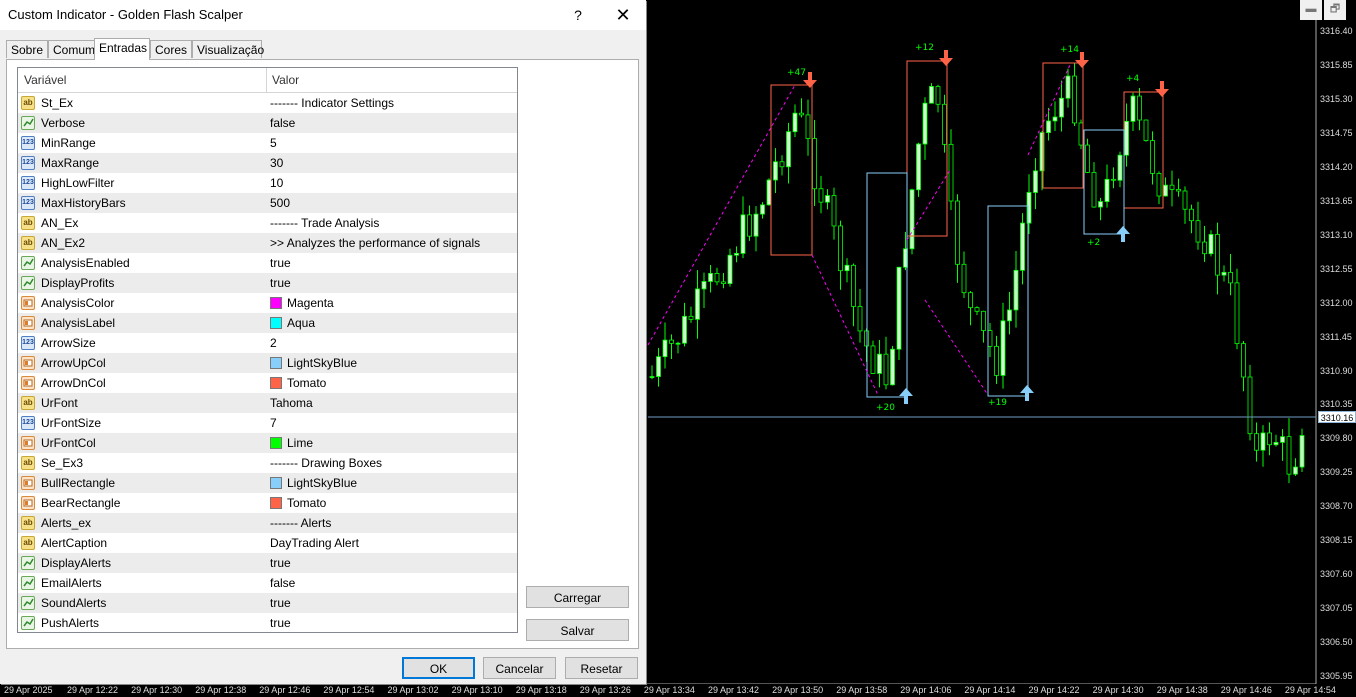  Describe the element at coordinates (267, 543) in the screenshot. I see `grid-row: ab AlertCaption DayTrading Alert` at that location.